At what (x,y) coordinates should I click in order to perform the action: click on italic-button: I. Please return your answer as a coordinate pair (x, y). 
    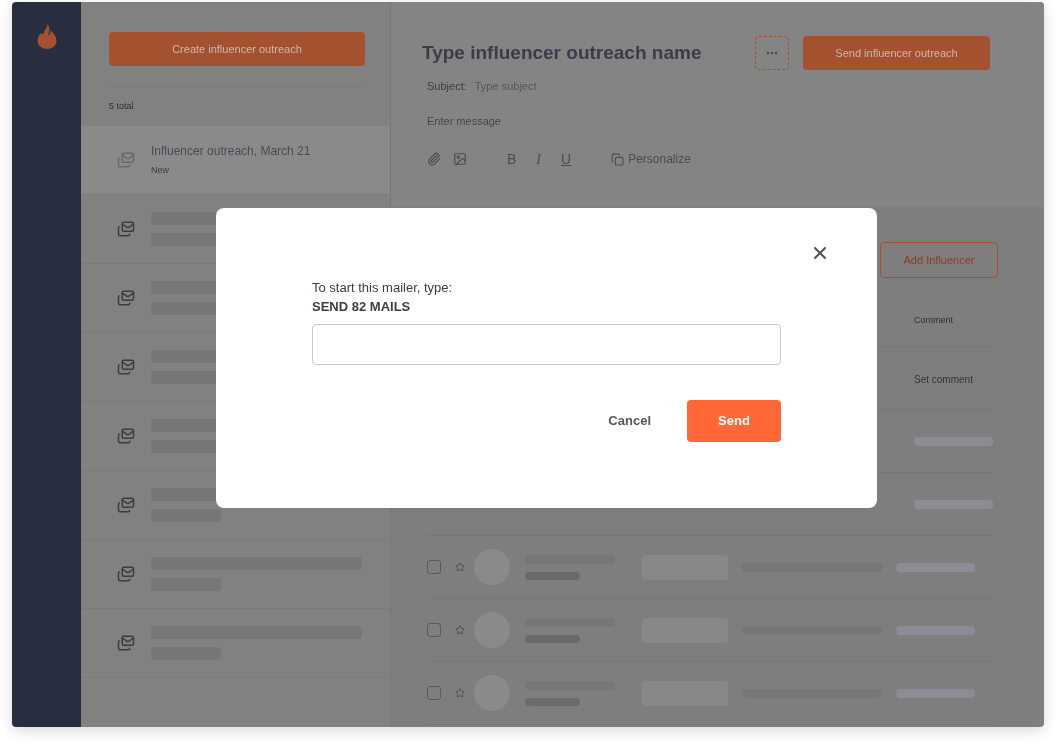
    Looking at the image, I should click on (538, 159).